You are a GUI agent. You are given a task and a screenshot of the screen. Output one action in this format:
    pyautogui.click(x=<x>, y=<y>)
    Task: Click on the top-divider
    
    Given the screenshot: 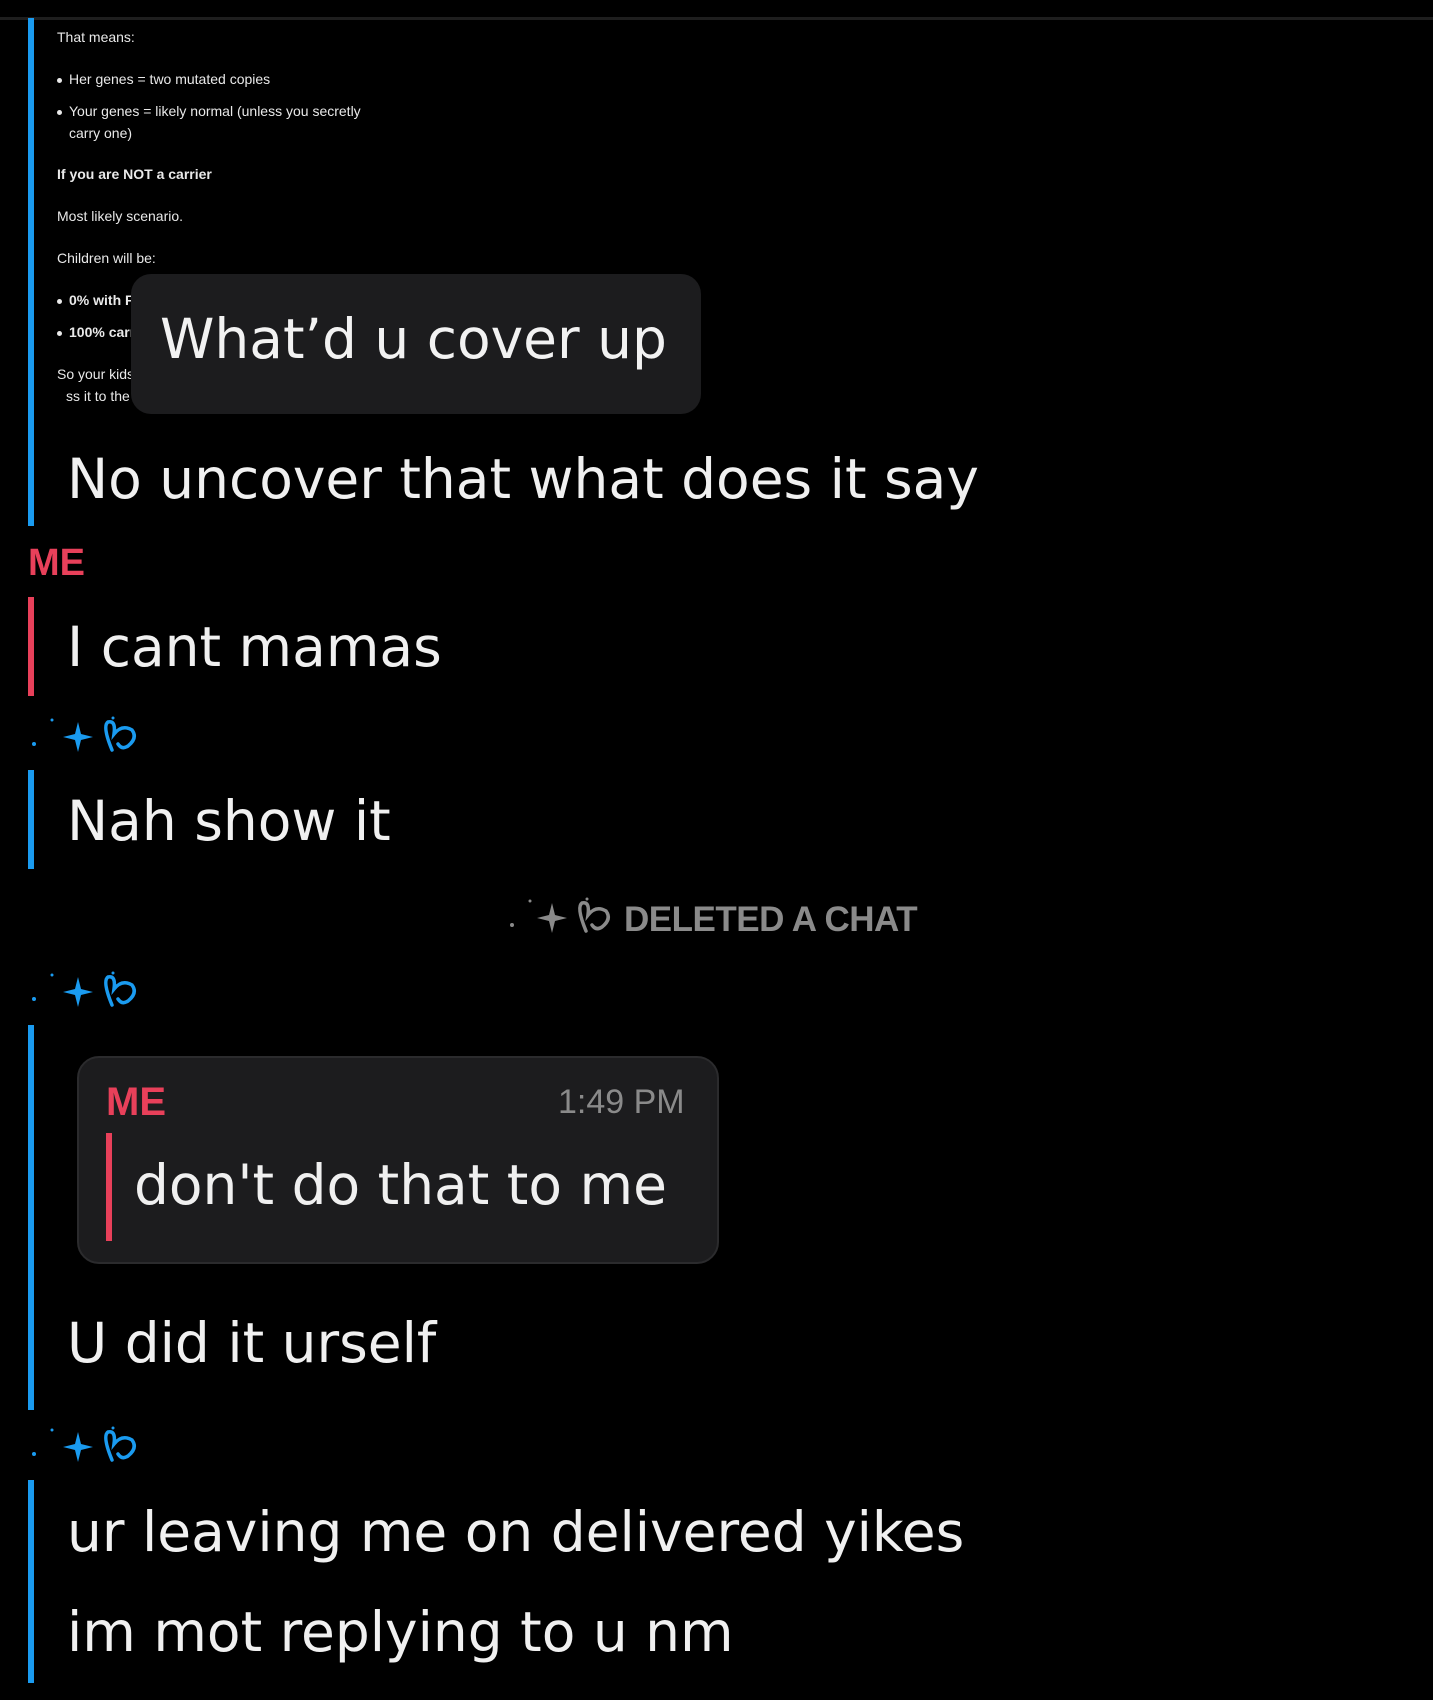 What is the action you would take?
    pyautogui.click(x=716, y=18)
    